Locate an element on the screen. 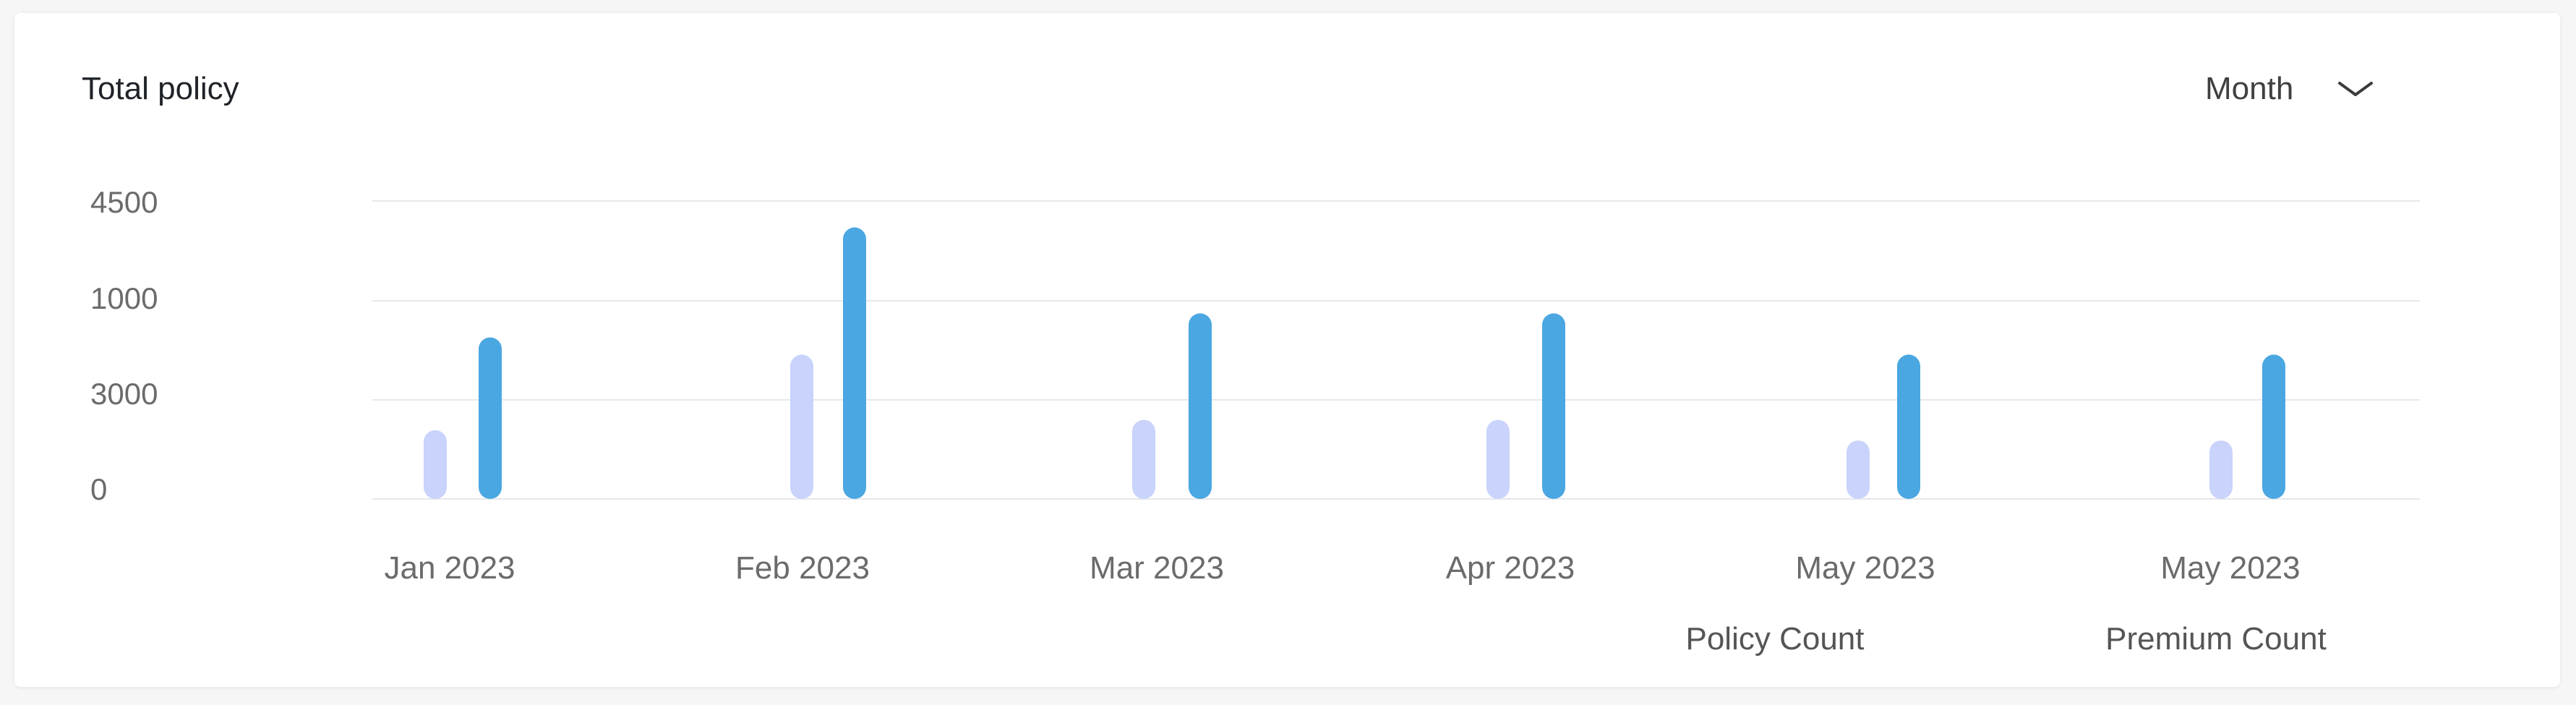  x-tick-label: Feb 2023 is located at coordinates (802, 568).